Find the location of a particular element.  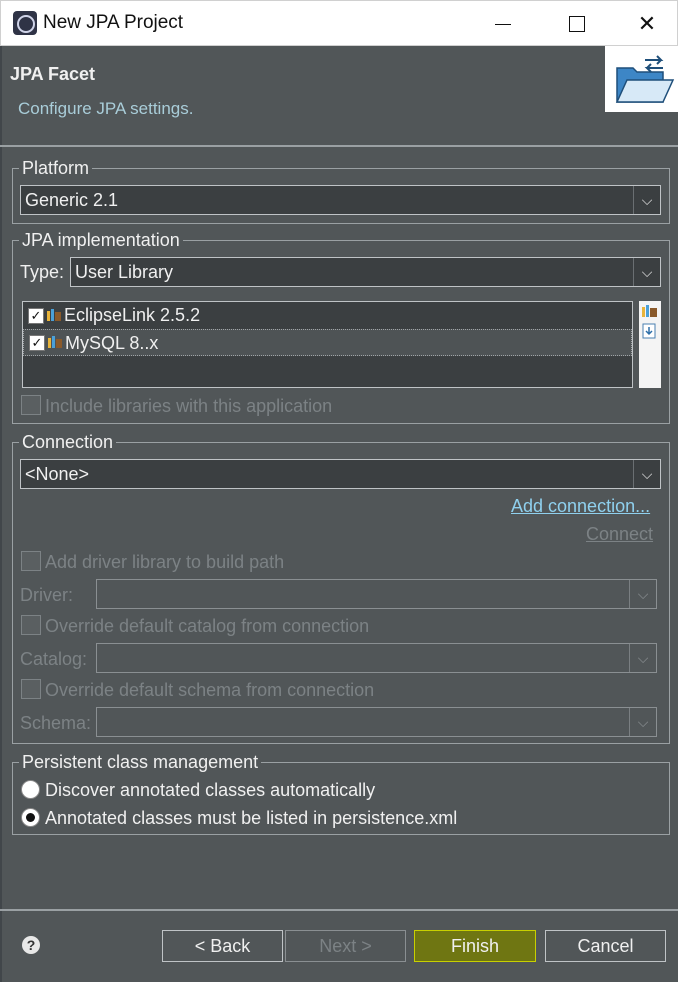

platform-legend: Platform is located at coordinates (56, 168).